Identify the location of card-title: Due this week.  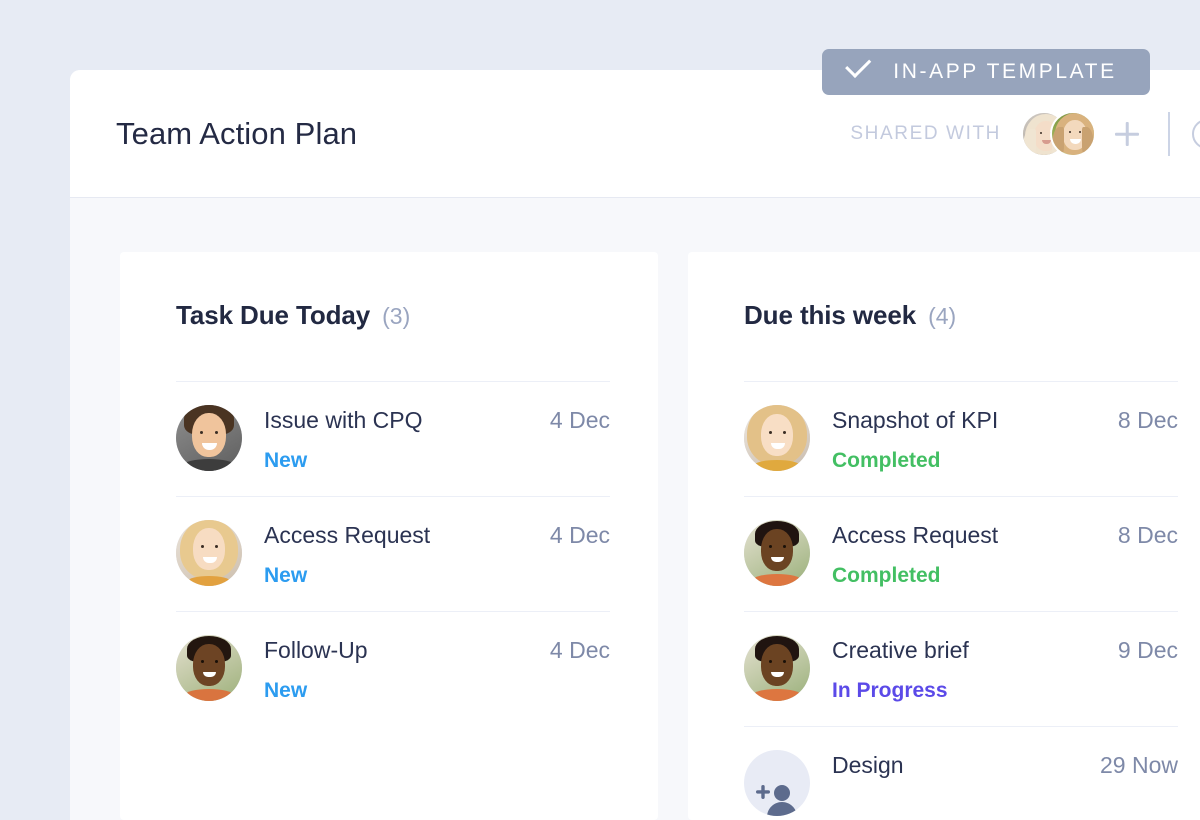
(830, 315).